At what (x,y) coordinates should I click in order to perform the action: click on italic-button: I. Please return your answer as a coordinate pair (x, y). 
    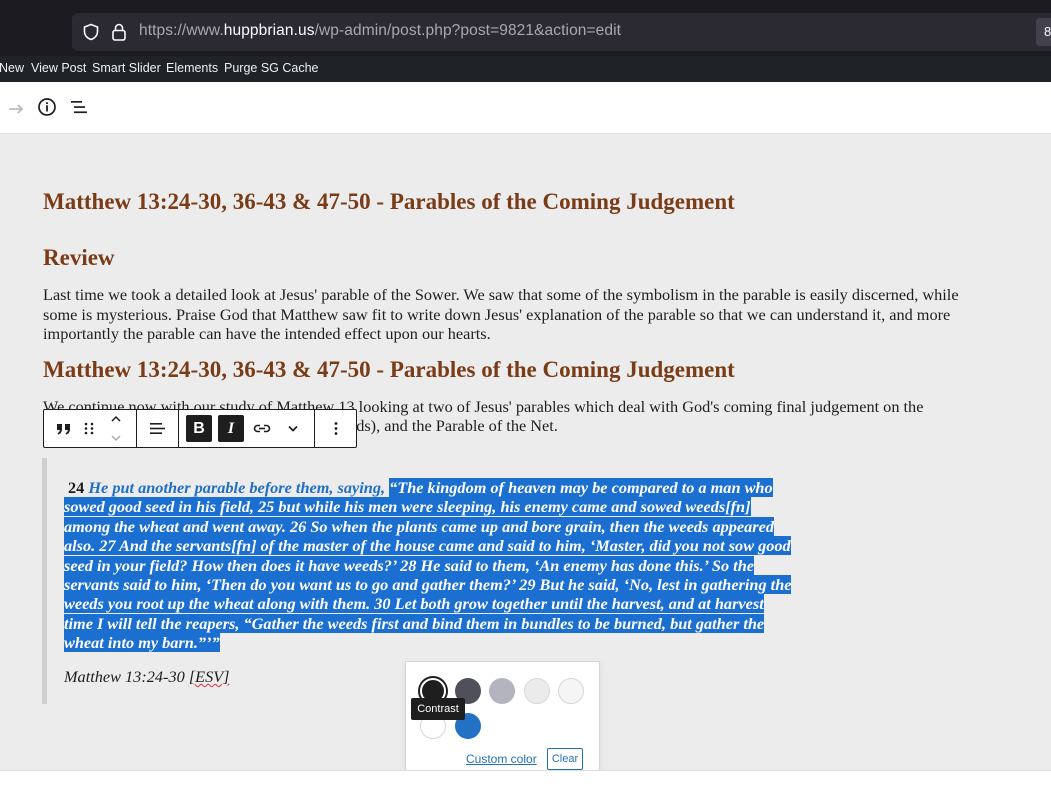
    Looking at the image, I should click on (231, 428).